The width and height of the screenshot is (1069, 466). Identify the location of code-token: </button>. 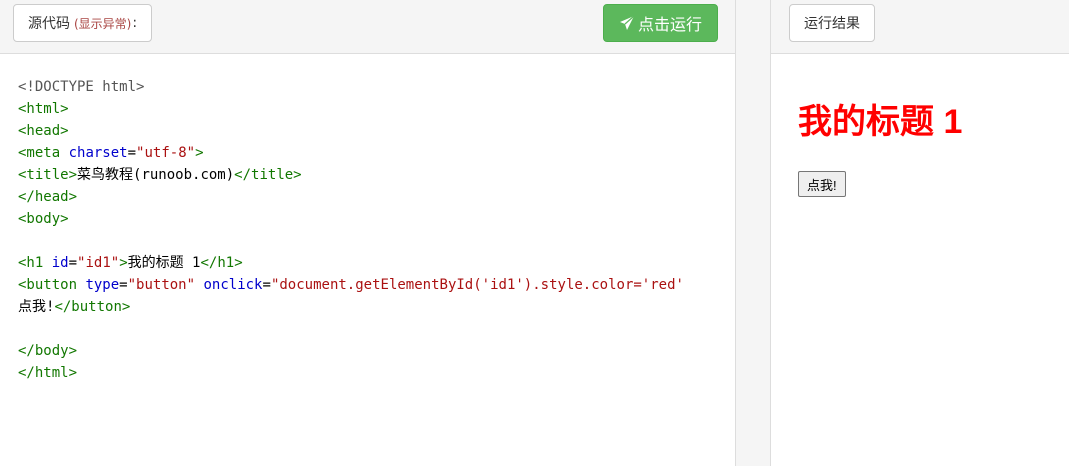
(92, 307).